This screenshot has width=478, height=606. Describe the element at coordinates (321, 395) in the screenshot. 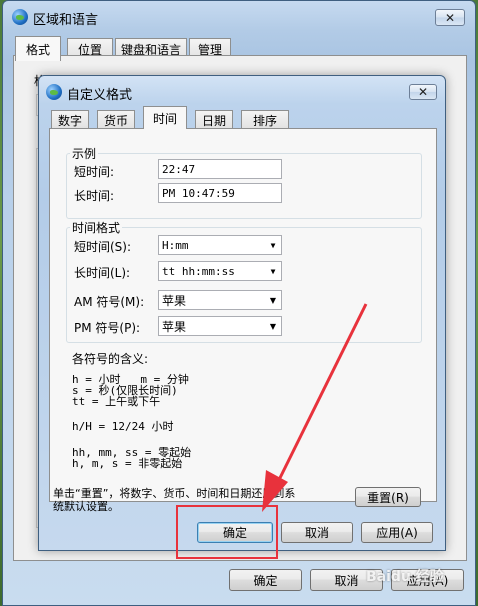

I see `arrow-shaft` at that location.